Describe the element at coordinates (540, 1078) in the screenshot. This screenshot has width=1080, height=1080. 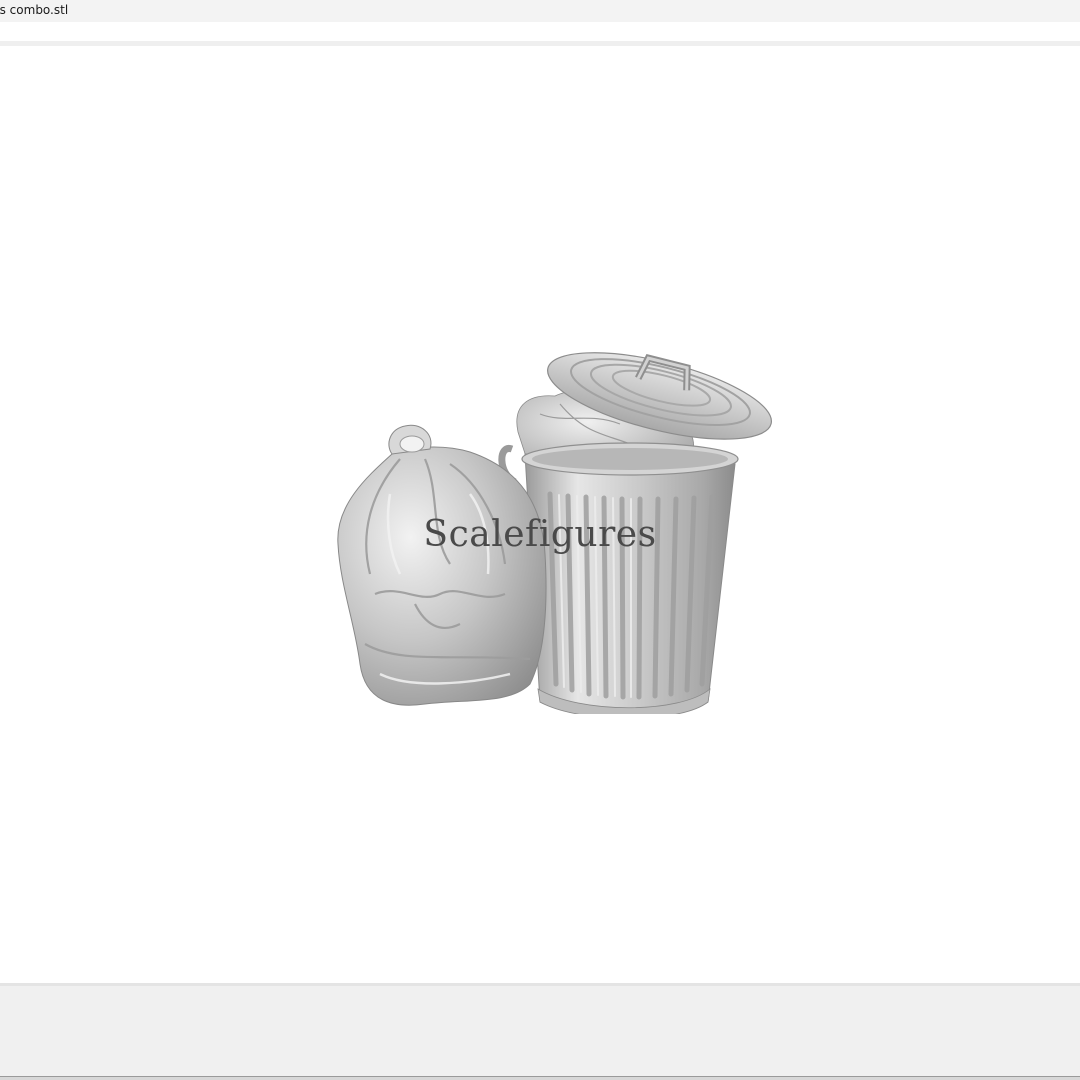
I see `window-bottom-edge` at that location.